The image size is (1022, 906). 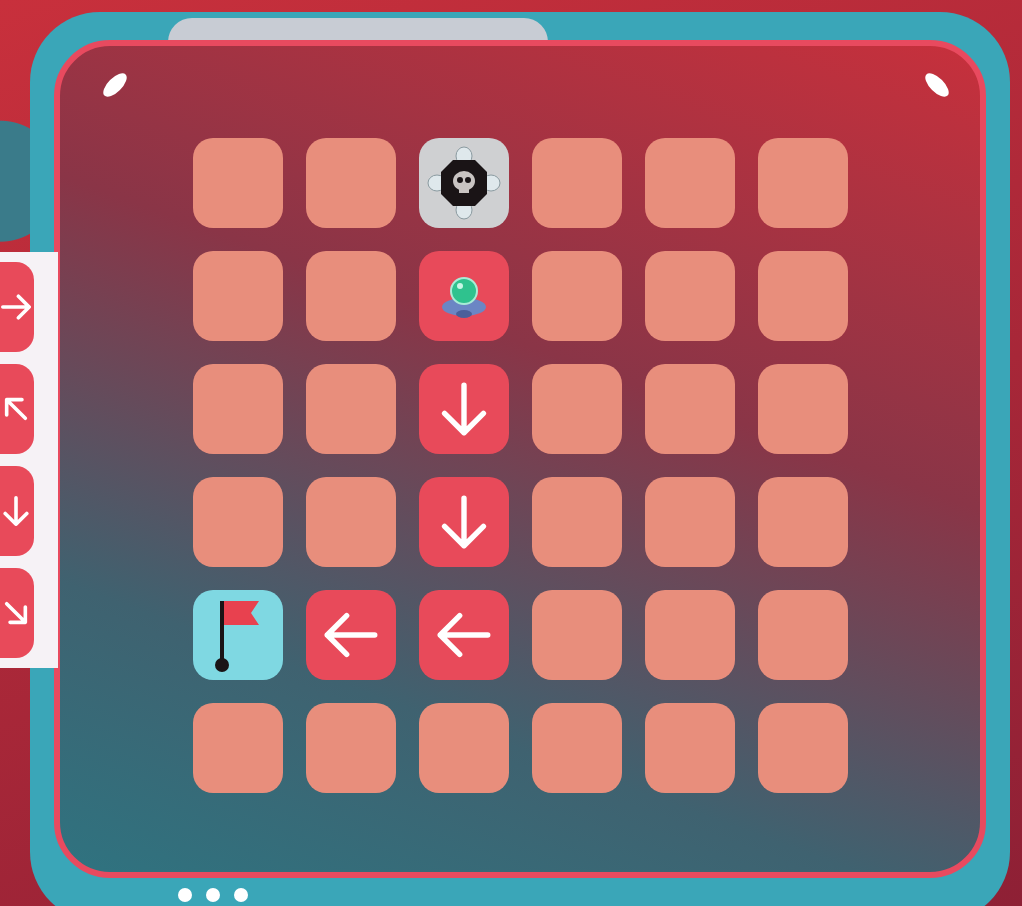 What do you see at coordinates (237, 635) in the screenshot?
I see `goal-tile` at bounding box center [237, 635].